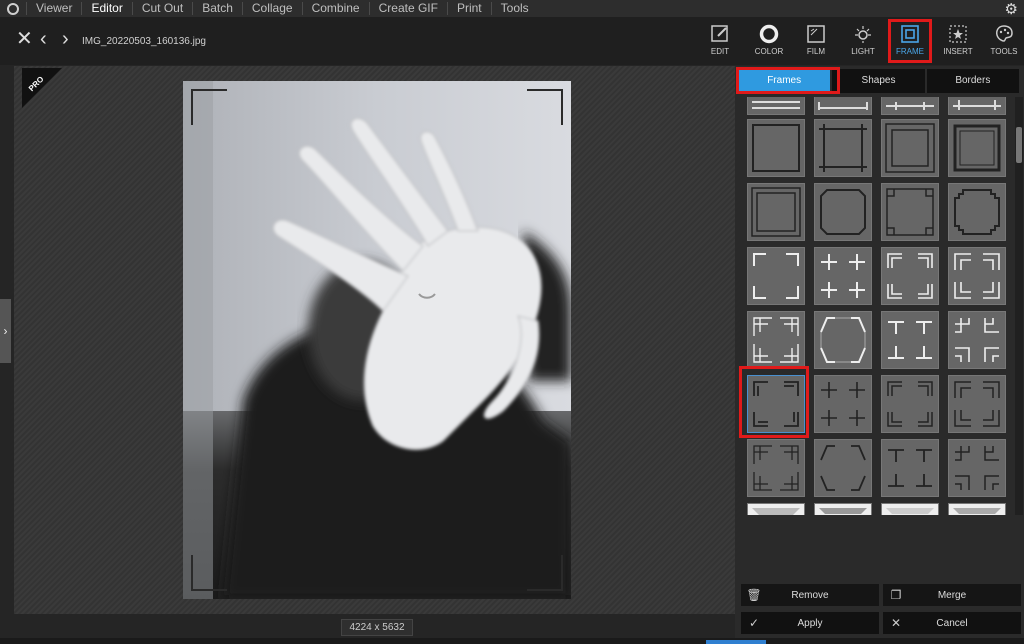  What do you see at coordinates (910, 41) in the screenshot?
I see `frame-tool-highlight` at bounding box center [910, 41].